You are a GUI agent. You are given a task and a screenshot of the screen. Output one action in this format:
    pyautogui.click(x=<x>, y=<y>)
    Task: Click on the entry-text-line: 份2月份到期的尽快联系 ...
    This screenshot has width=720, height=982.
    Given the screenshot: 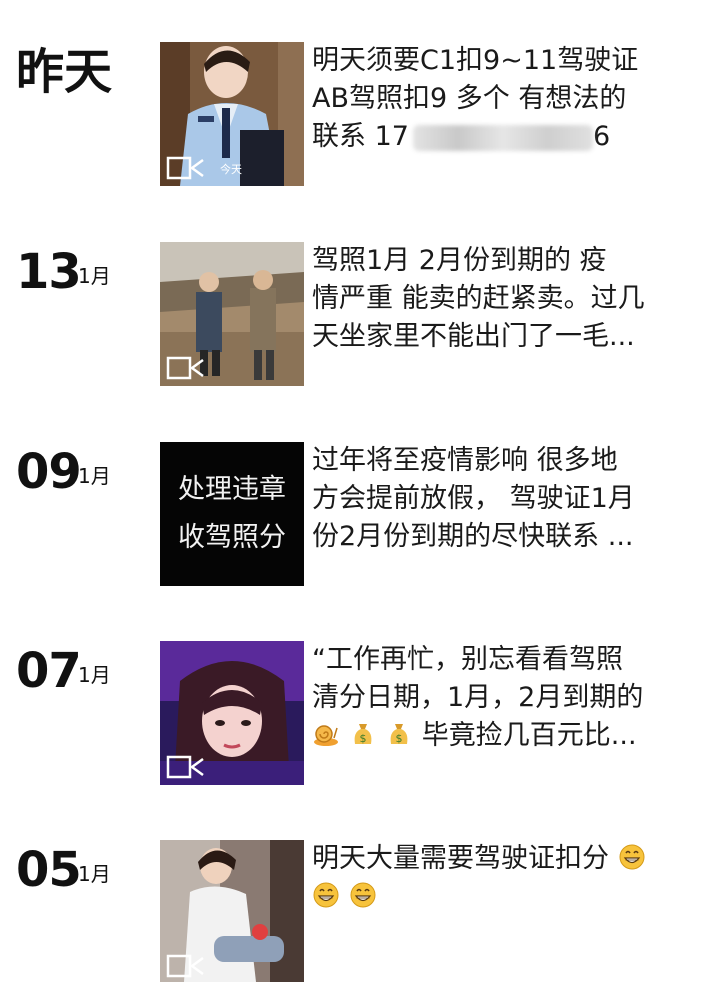 What is the action you would take?
    pyautogui.click(x=473, y=536)
    